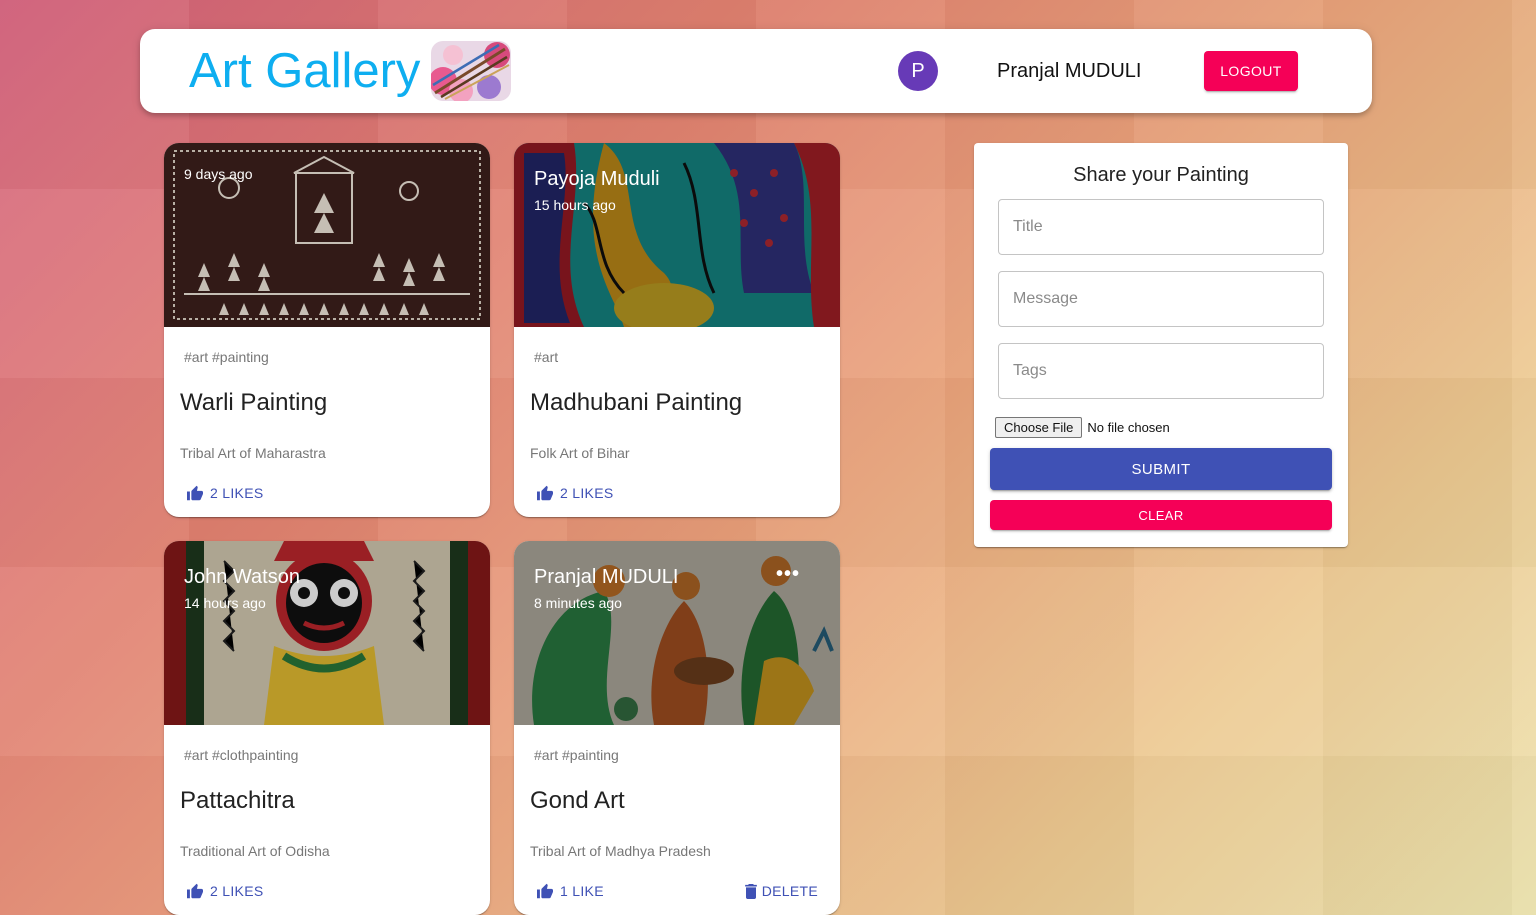 Image resolution: width=1536 pixels, height=915 pixels. I want to click on user-name: Pranjal MUDULI, so click(1069, 71).